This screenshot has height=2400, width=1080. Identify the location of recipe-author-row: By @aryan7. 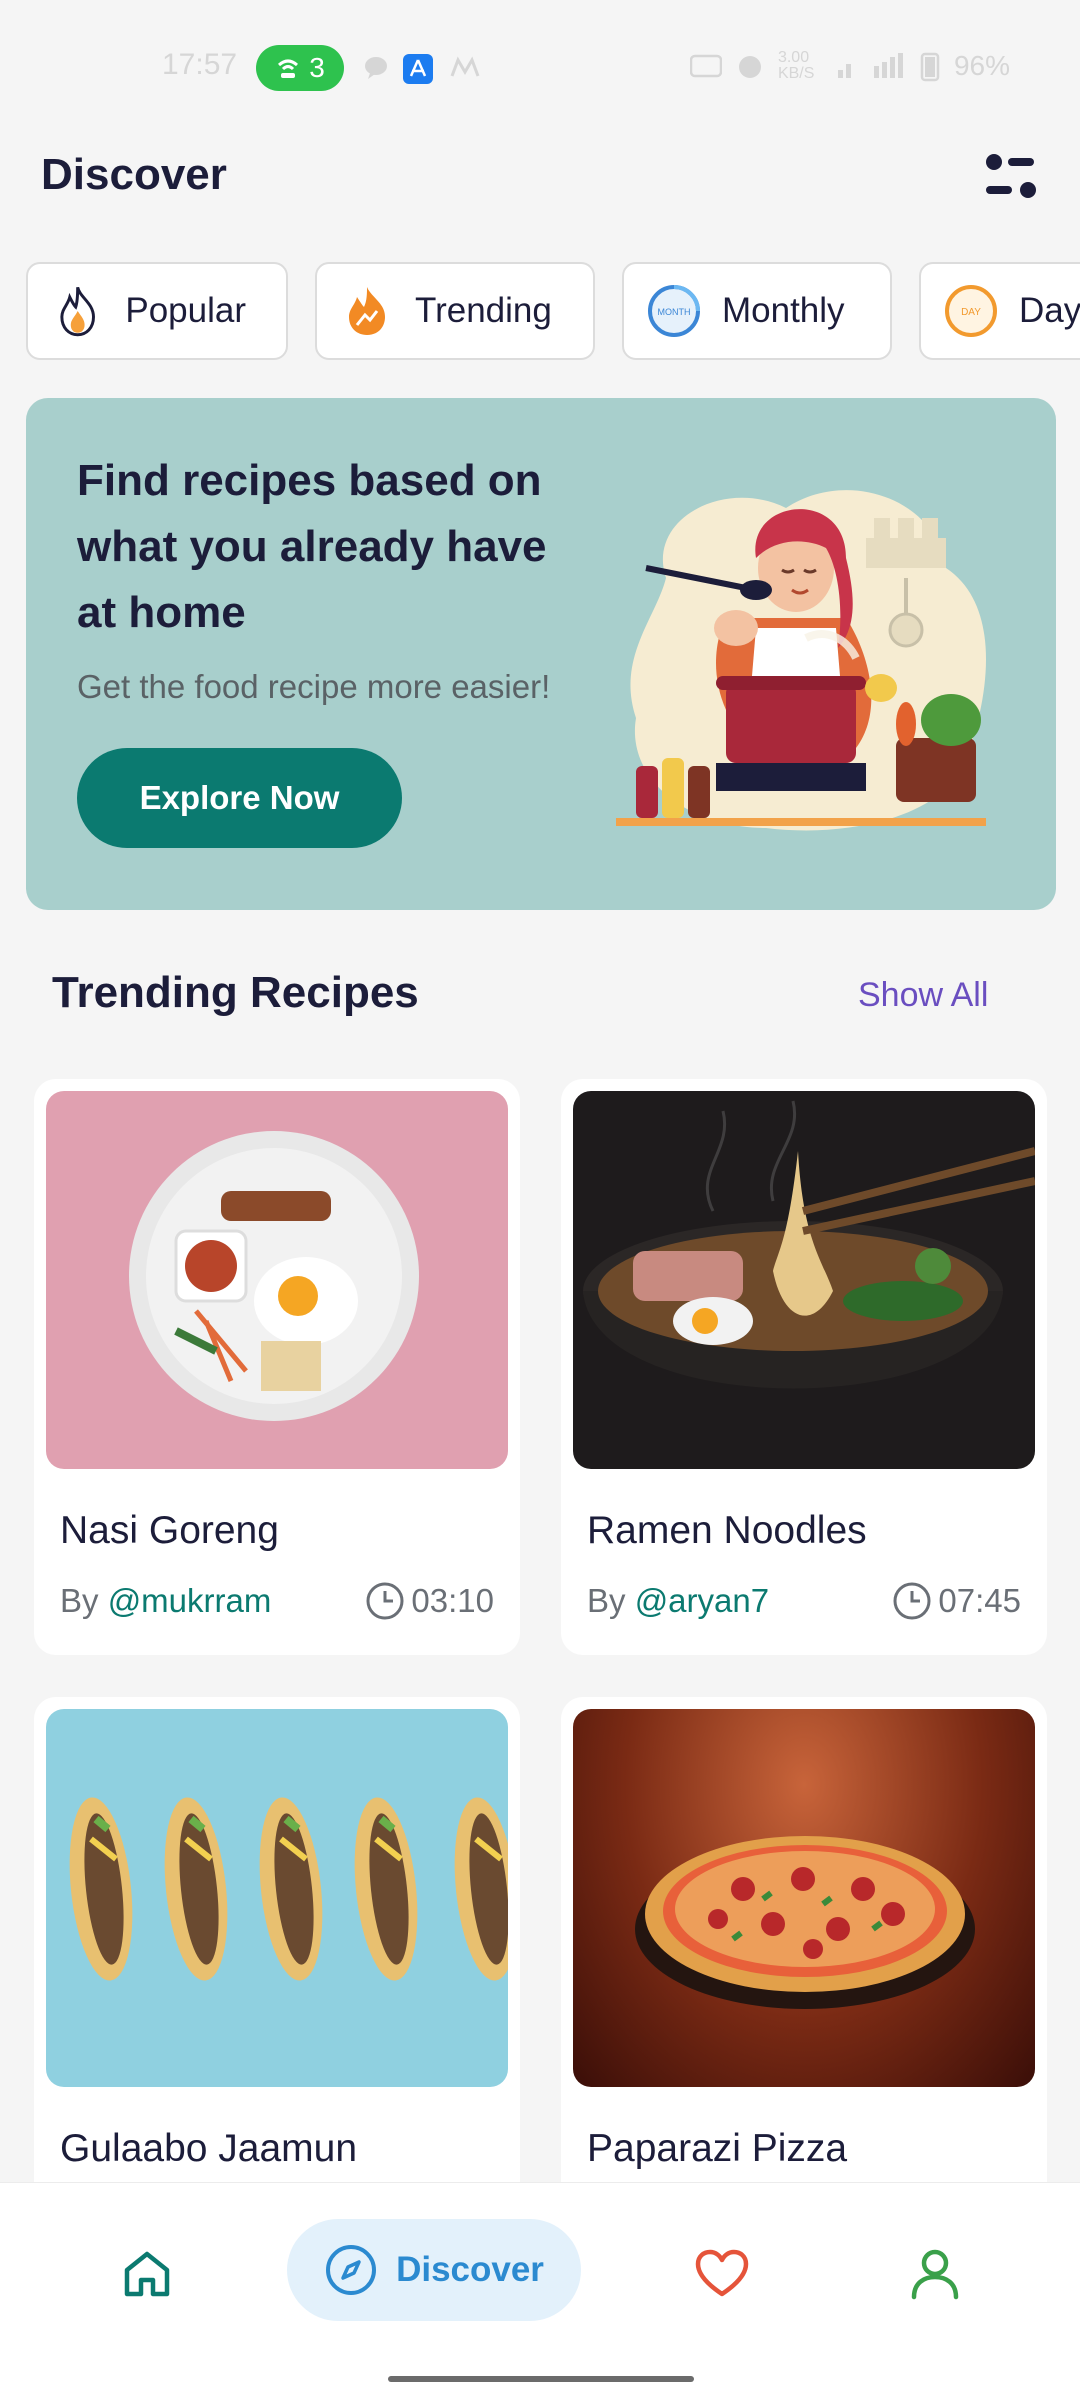
(678, 1601).